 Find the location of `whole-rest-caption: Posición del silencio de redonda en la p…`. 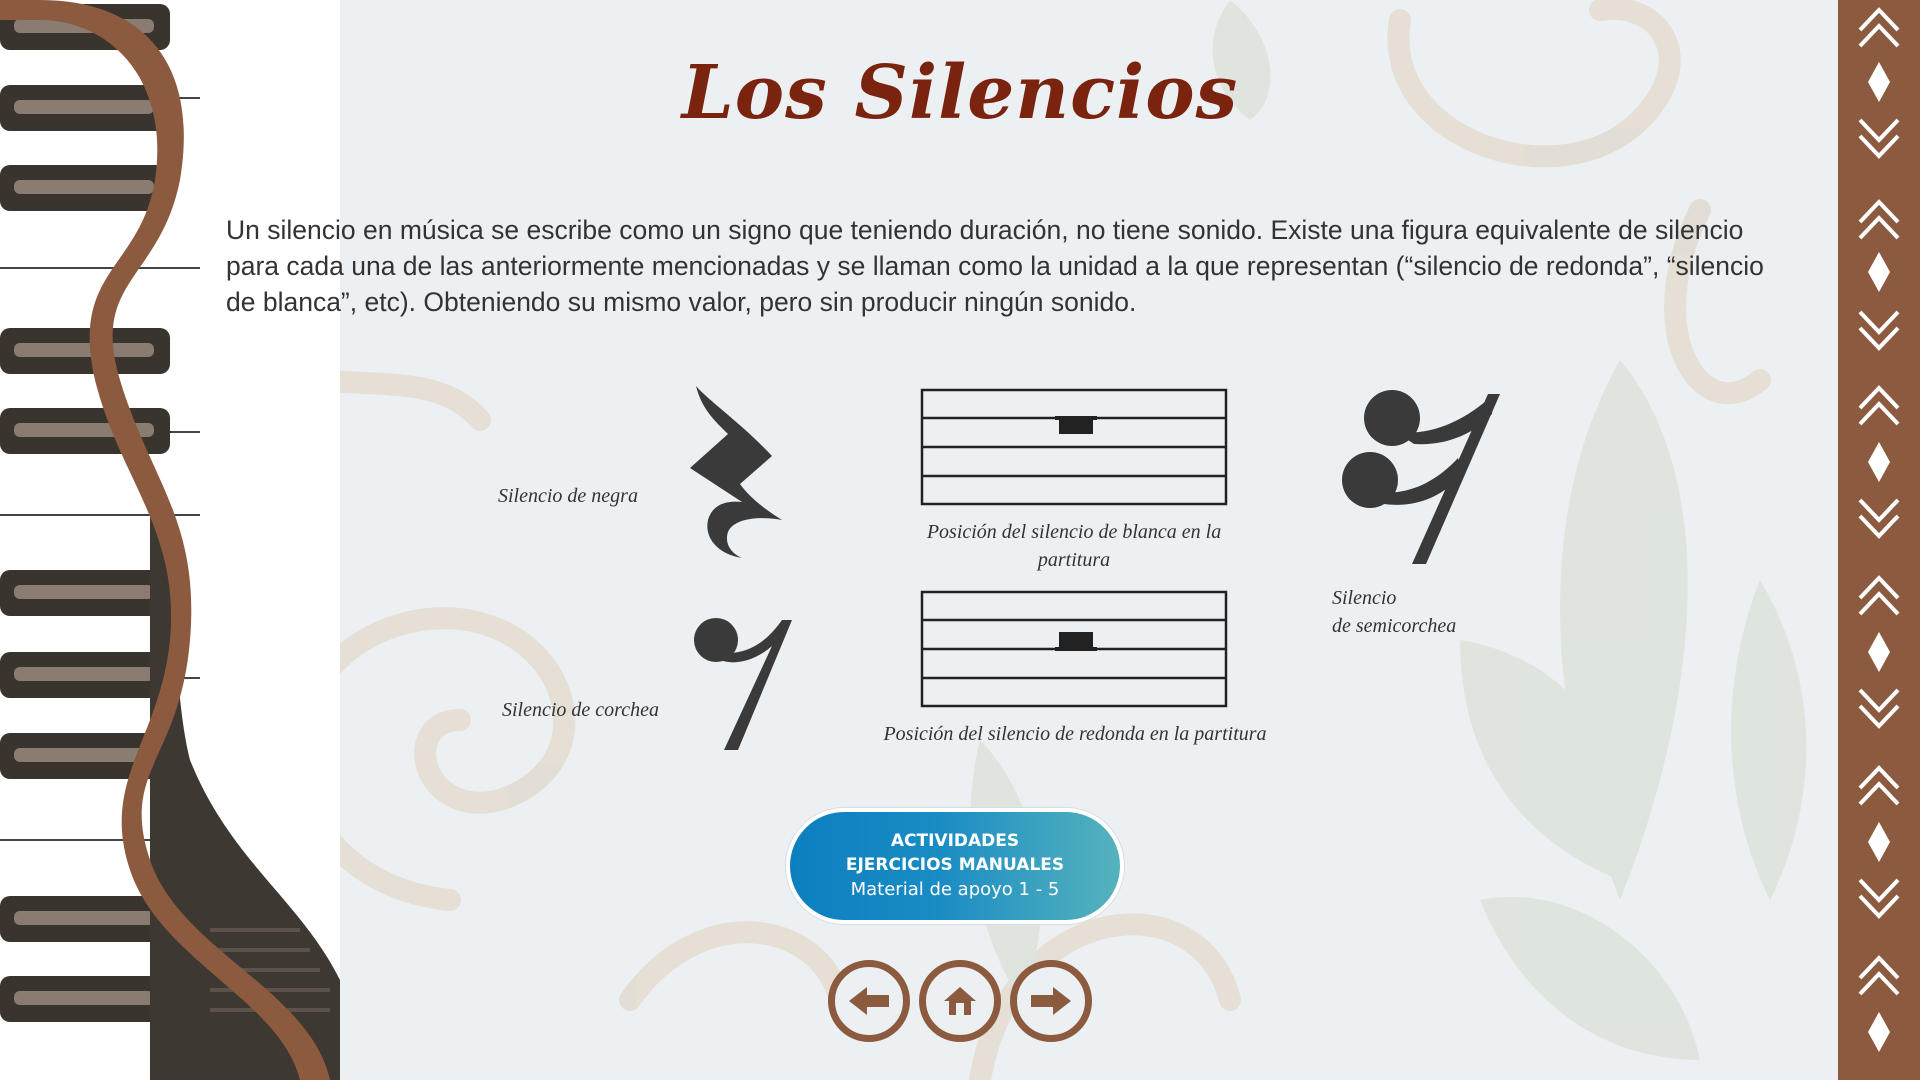

whole-rest-caption: Posición del silencio de redonda en la p… is located at coordinates (1075, 734).